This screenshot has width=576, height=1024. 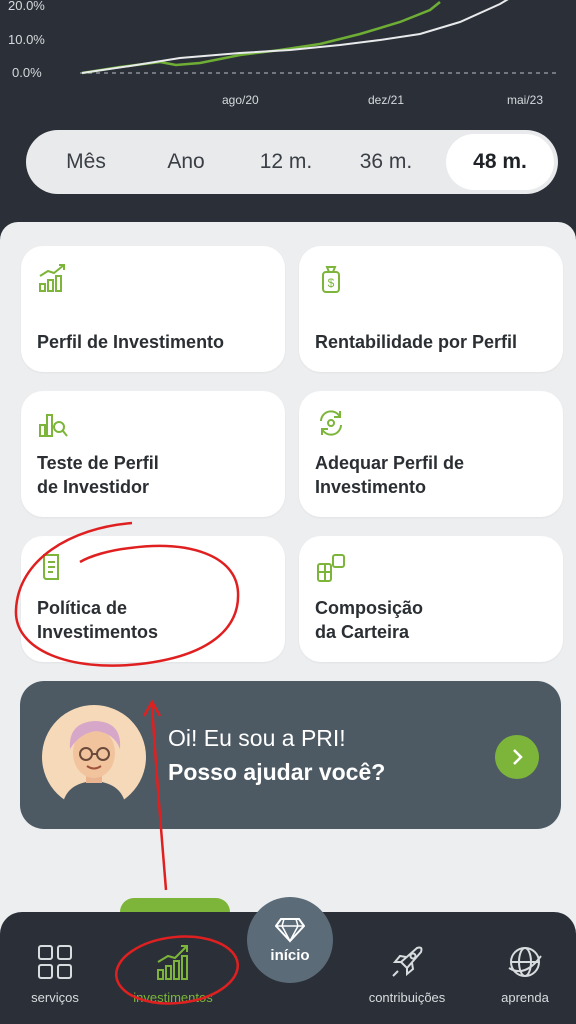 What do you see at coordinates (27, 72) in the screenshot?
I see `y-tick-label: 0.0%` at bounding box center [27, 72].